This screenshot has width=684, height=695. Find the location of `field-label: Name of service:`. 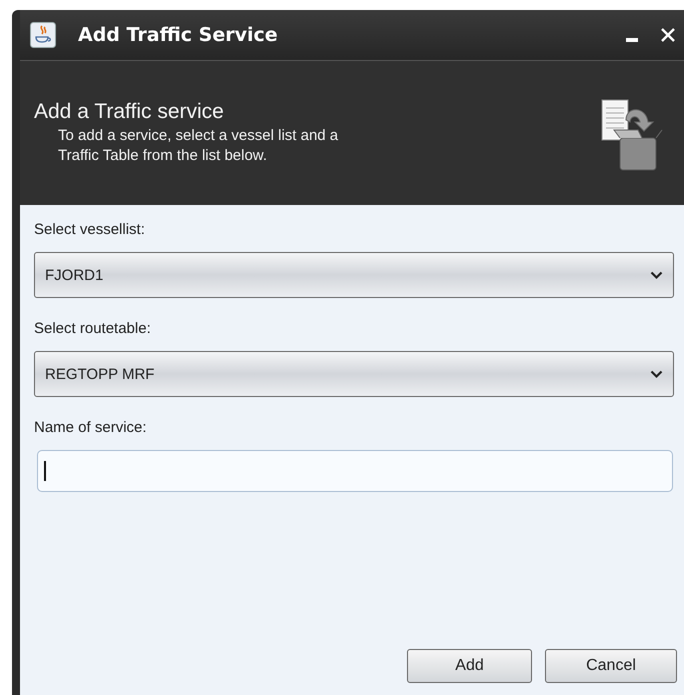

field-label: Name of service: is located at coordinates (91, 427).